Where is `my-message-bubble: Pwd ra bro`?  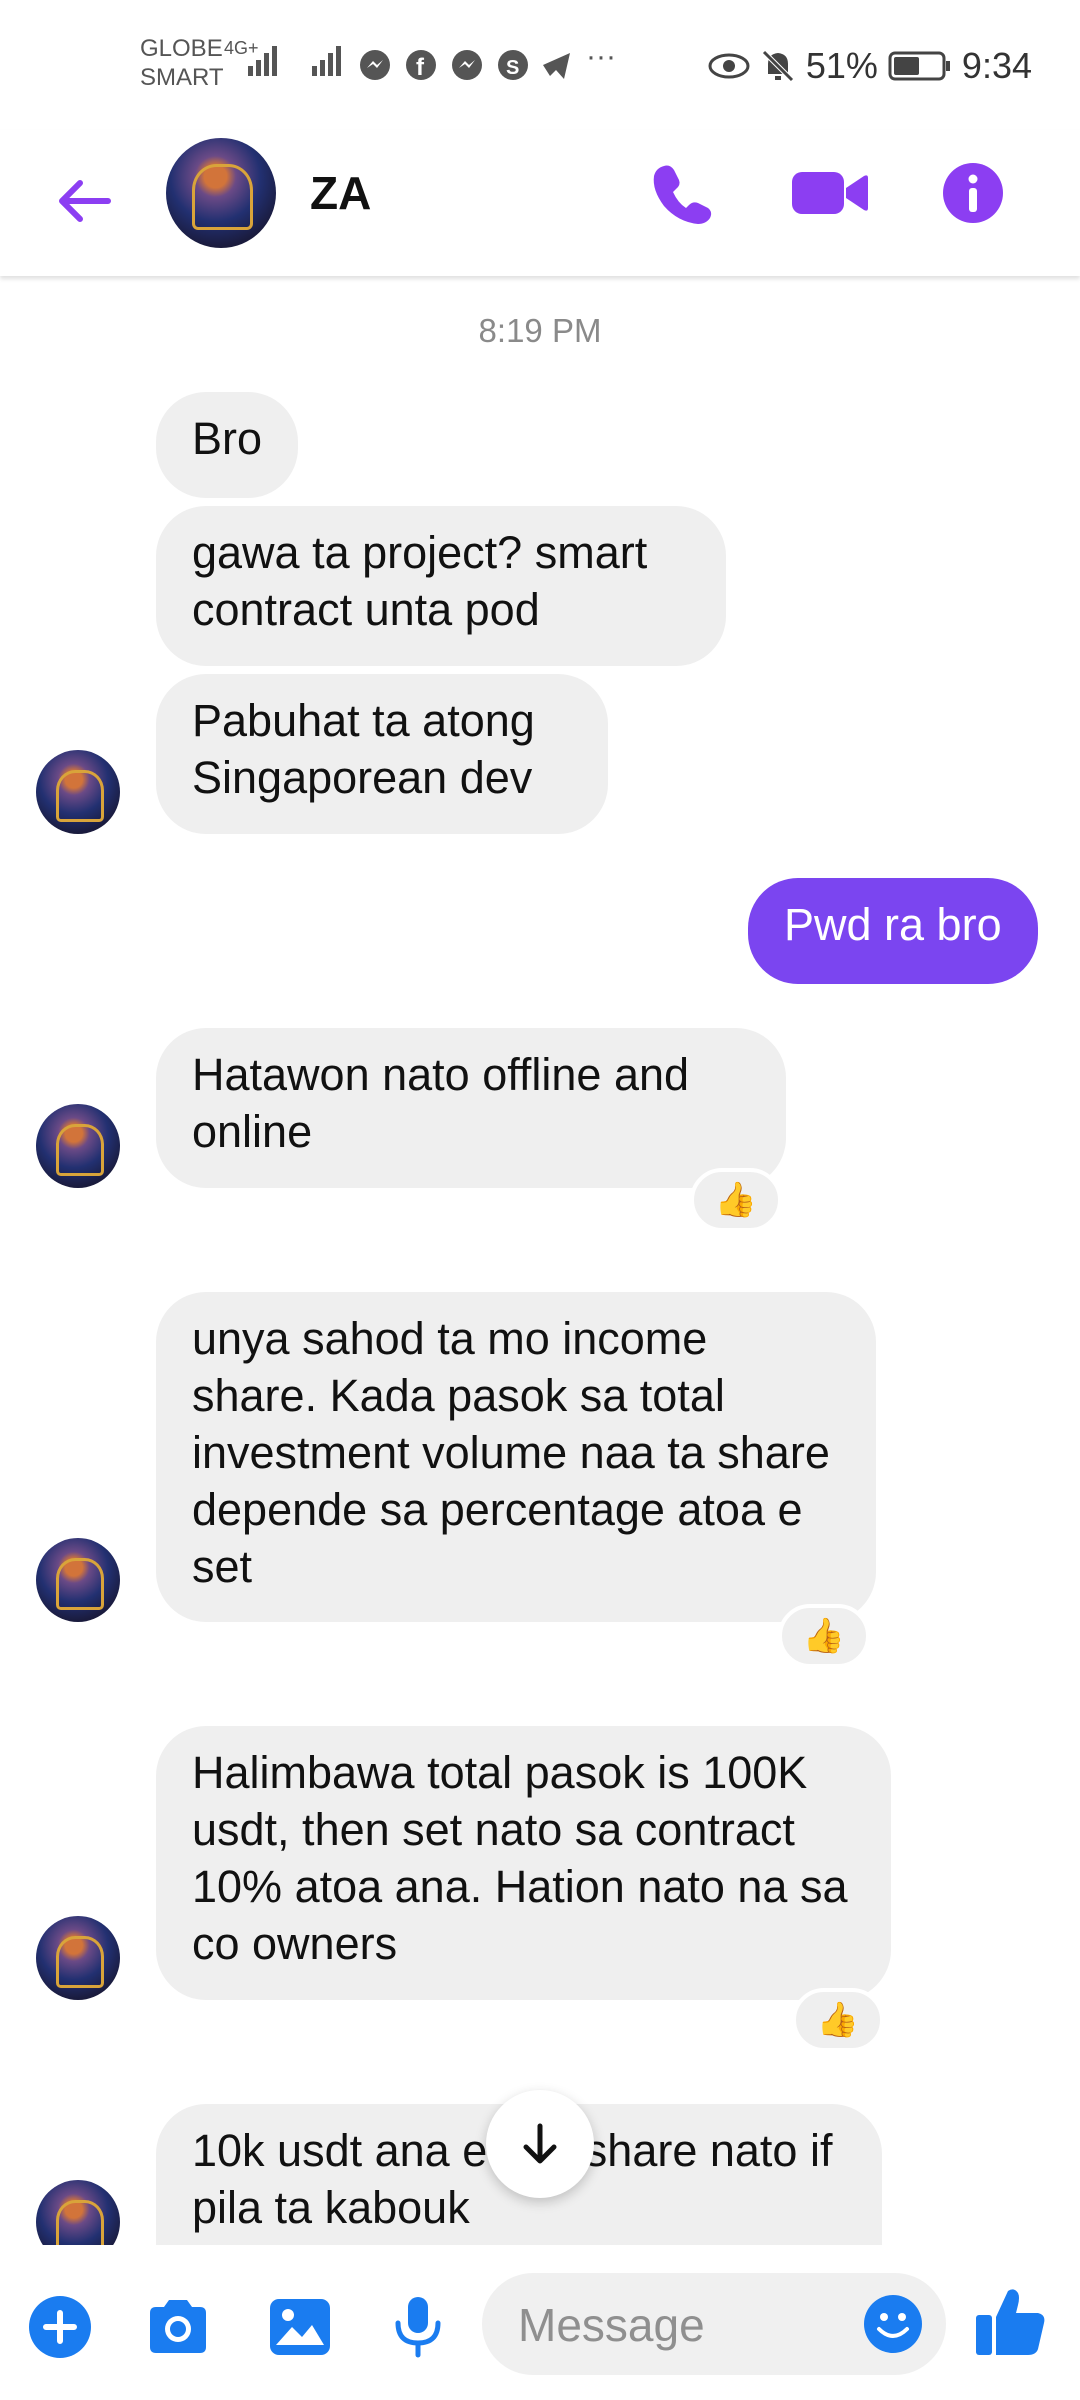
my-message-bubble: Pwd ra bro is located at coordinates (893, 931).